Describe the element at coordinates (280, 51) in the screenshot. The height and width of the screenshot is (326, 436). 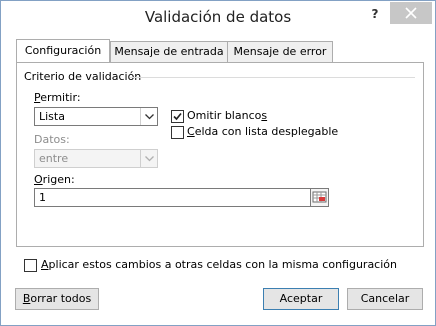
I see `tab-mensaje-error: Mensaje de error` at that location.